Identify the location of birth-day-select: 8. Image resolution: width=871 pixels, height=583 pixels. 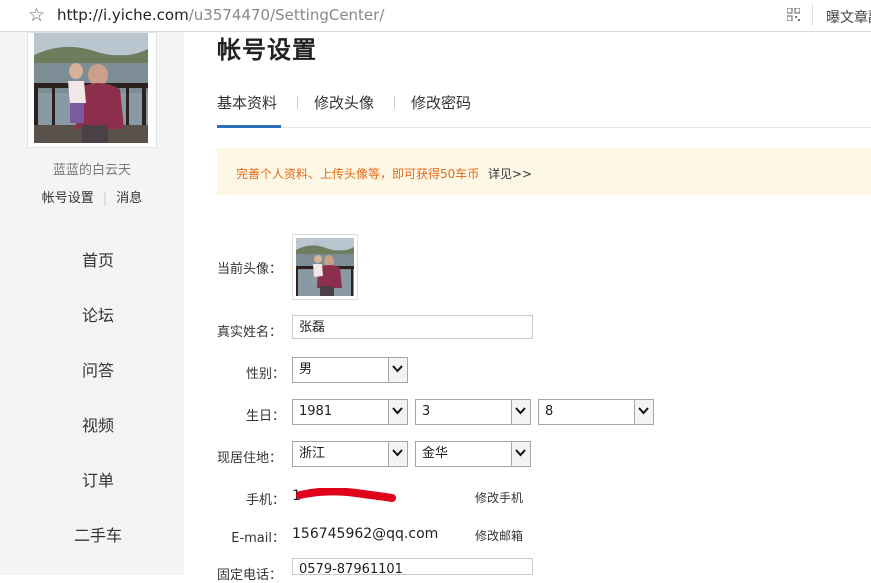
(596, 412).